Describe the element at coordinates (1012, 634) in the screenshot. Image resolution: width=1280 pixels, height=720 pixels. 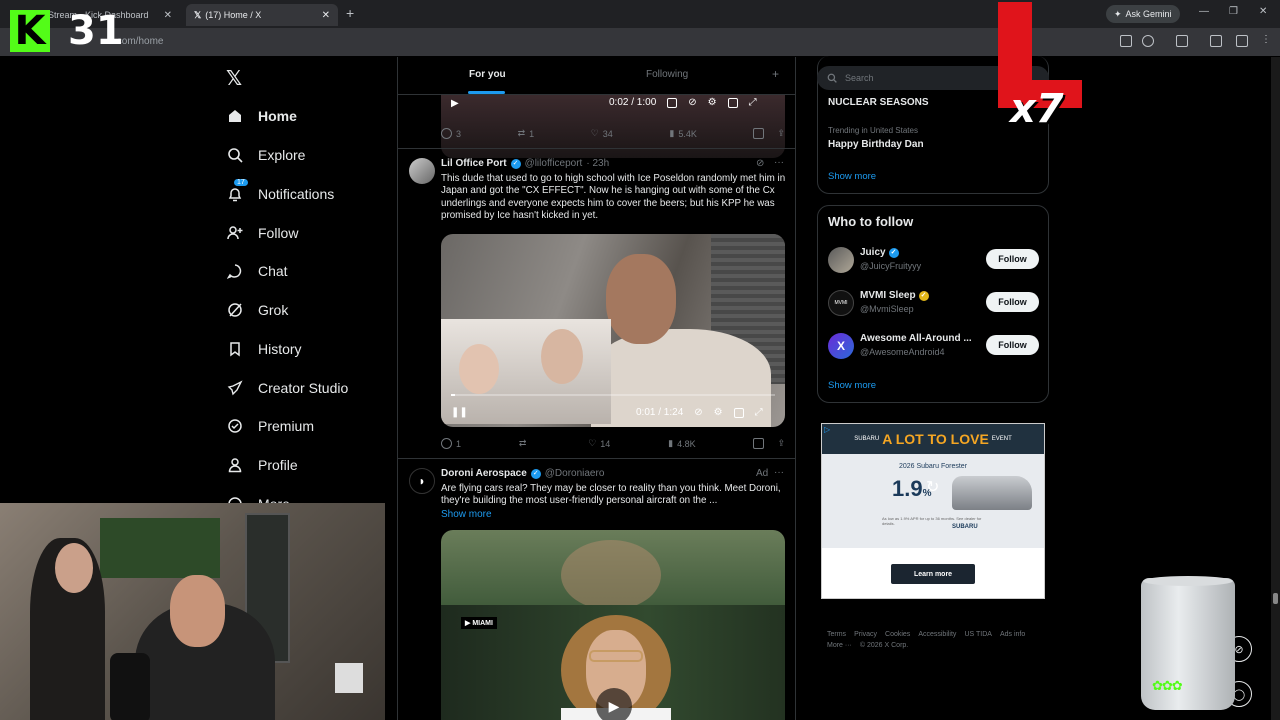
I see `footer-link-ads-info: Ads info` at that location.